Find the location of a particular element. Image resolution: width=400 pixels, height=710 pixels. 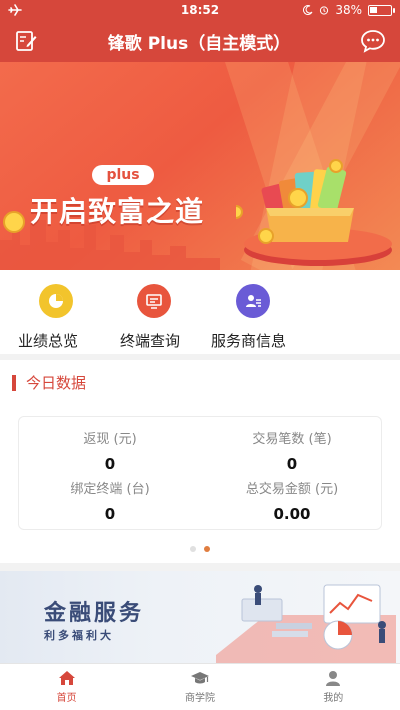

home-icon is located at coordinates (66, 678).